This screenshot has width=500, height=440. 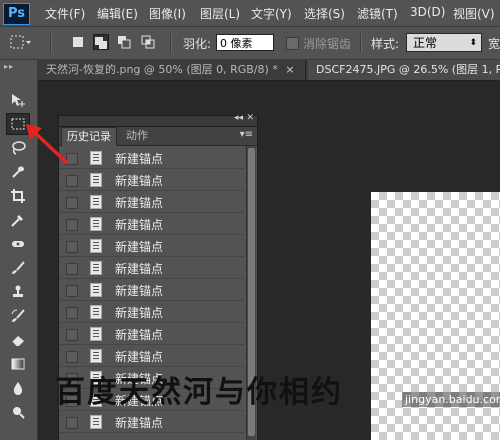 I want to click on width-label: 宽, so click(x=494, y=44).